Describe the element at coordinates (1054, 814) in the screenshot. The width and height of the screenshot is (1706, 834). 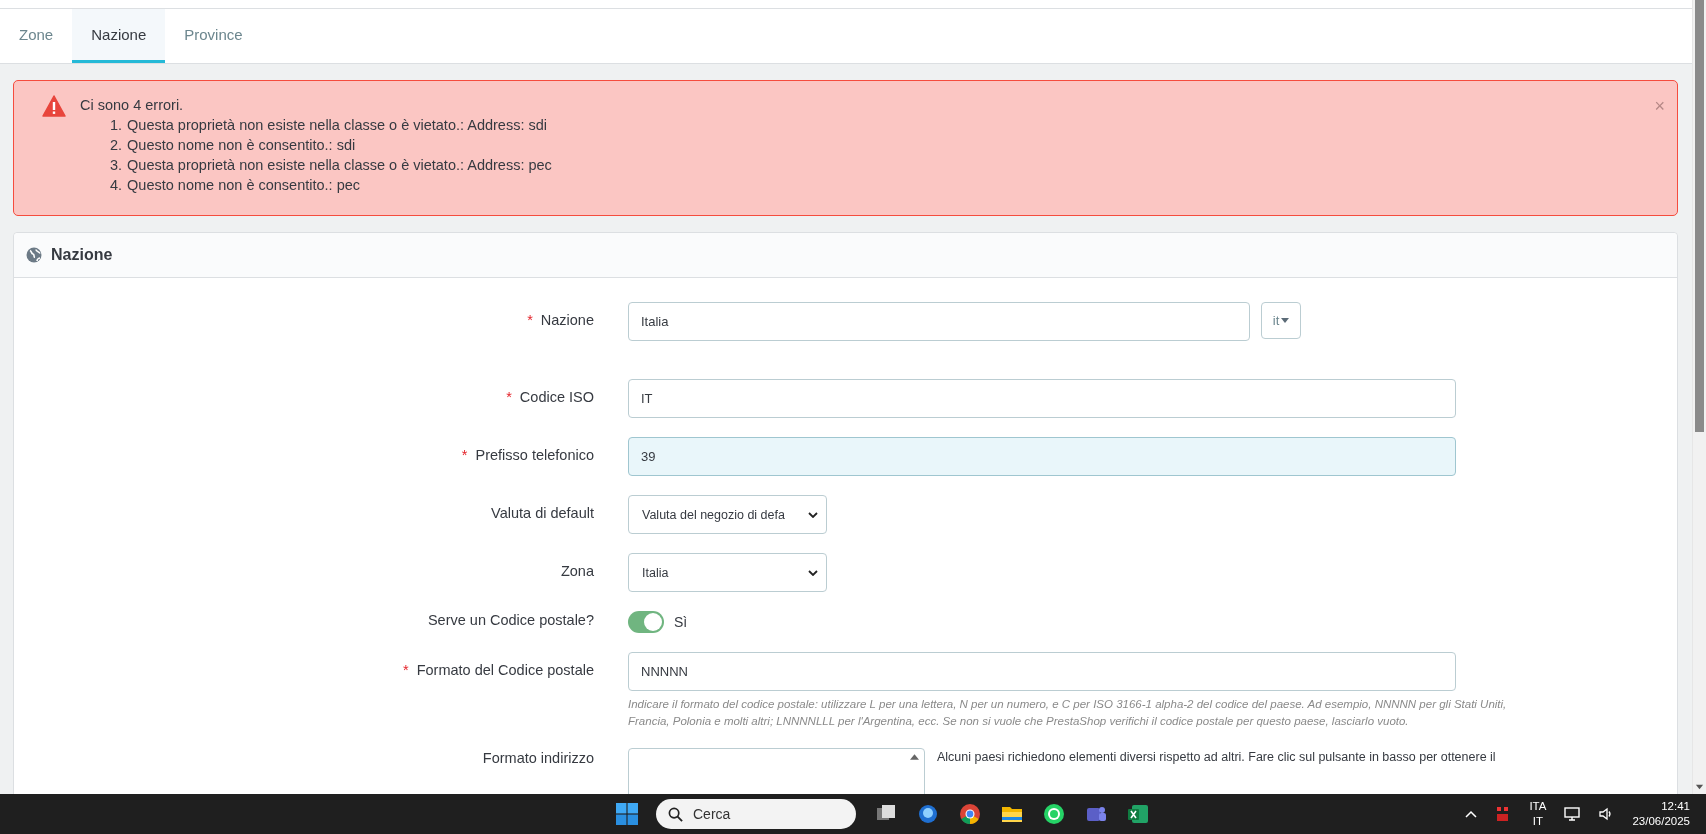
I see `chat-app-icon` at that location.